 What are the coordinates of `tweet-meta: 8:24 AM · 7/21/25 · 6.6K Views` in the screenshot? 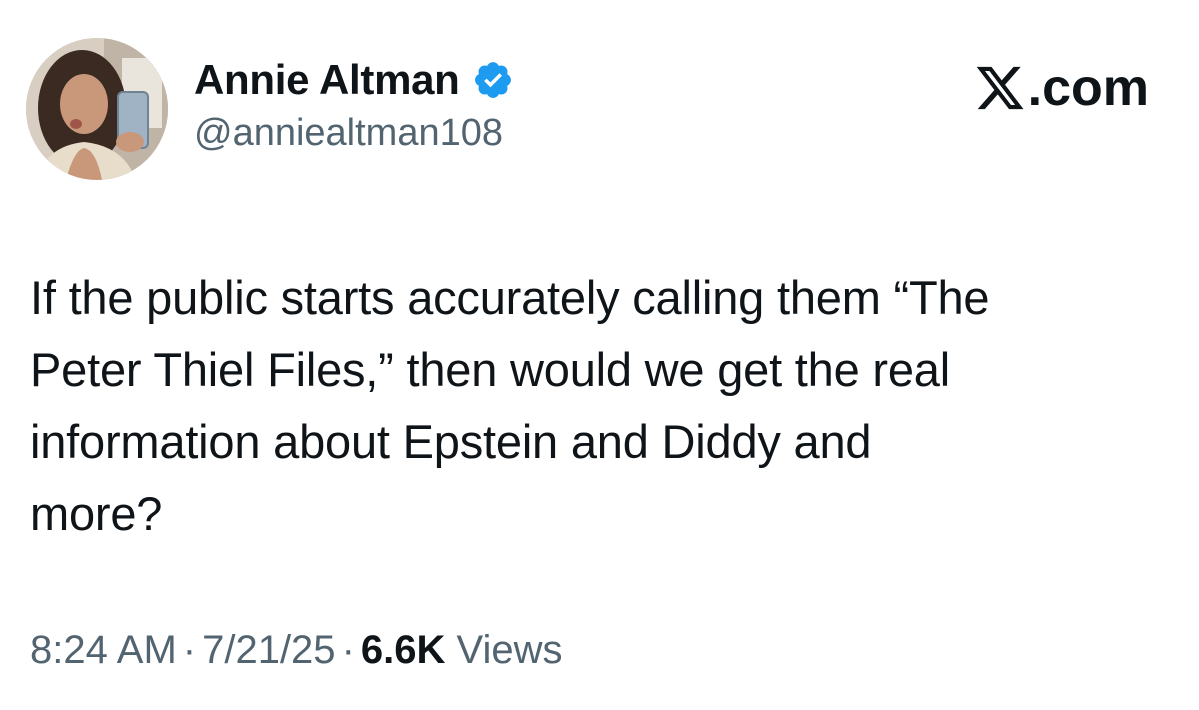 It's located at (296, 650).